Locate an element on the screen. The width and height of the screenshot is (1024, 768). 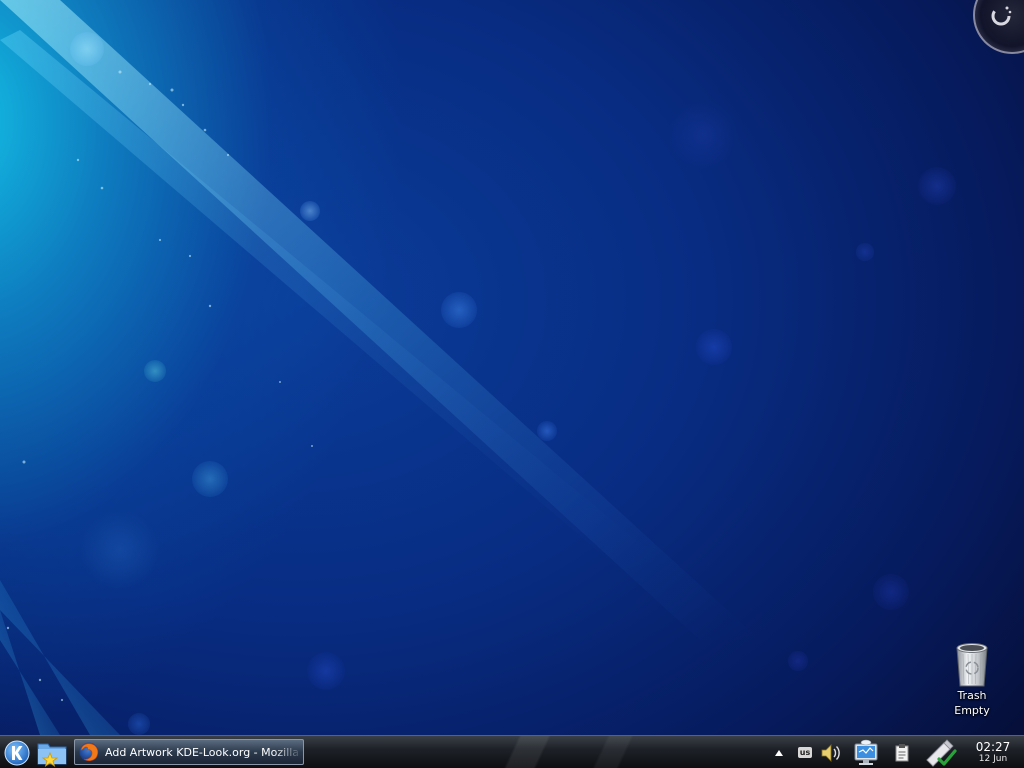
places-folder-button is located at coordinates (52, 752).